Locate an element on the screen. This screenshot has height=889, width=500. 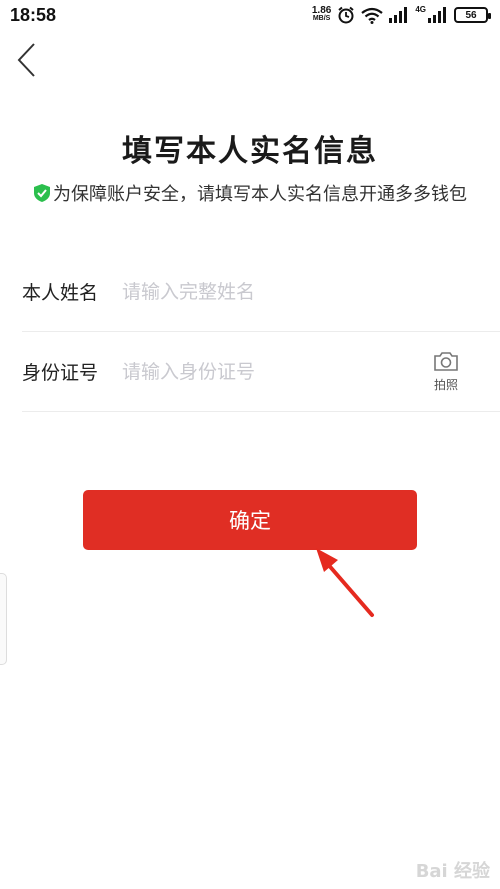
id-number-input is located at coordinates (272, 371).